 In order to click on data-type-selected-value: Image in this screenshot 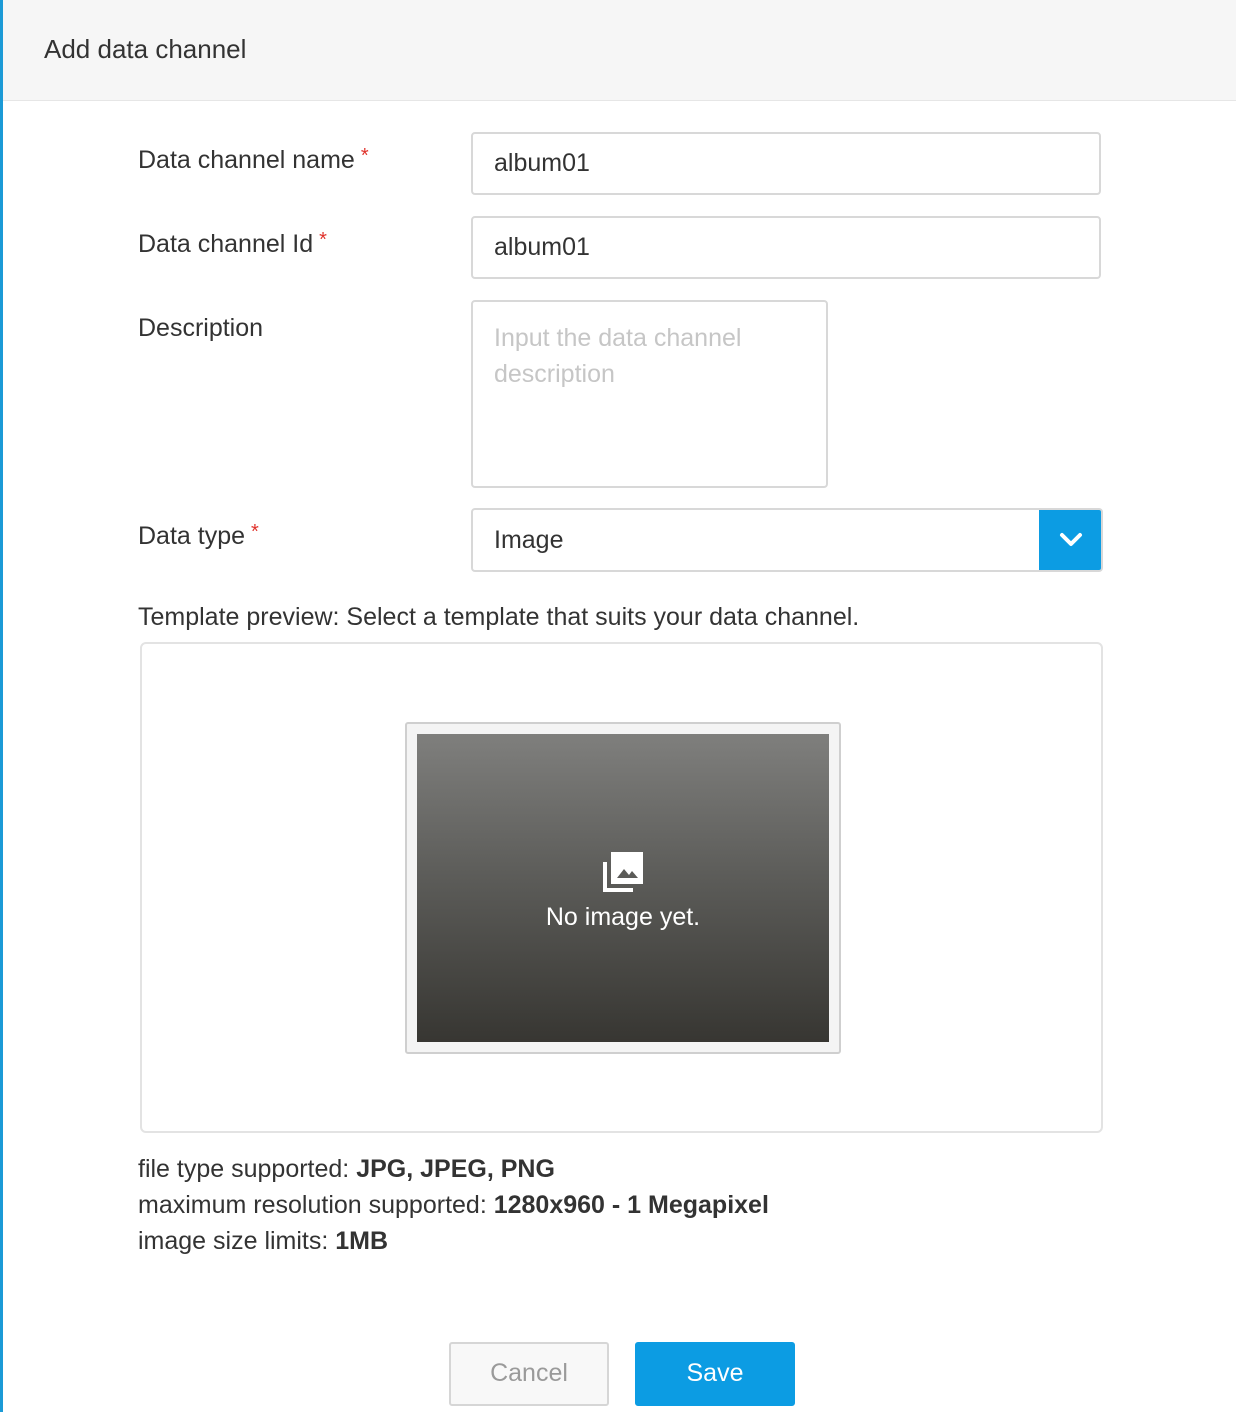, I will do `click(529, 540)`.